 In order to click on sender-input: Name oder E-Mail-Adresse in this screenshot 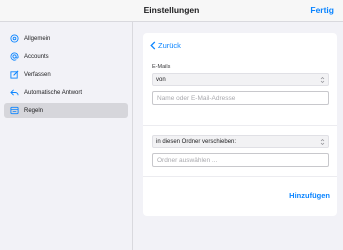, I will do `click(240, 98)`.